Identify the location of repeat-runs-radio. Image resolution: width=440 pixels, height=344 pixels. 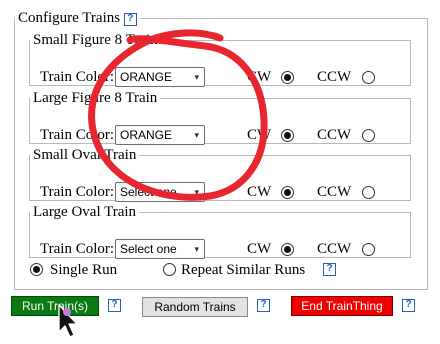
(169, 269).